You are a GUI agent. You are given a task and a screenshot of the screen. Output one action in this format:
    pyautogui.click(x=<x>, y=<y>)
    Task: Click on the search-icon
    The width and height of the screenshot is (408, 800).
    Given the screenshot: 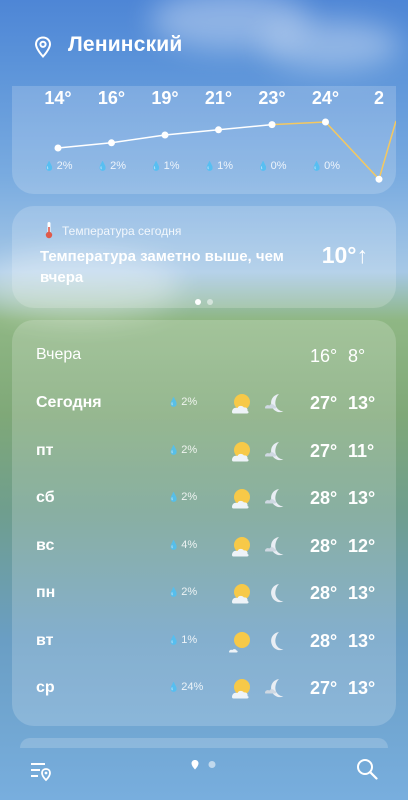 What is the action you would take?
    pyautogui.click(x=367, y=769)
    